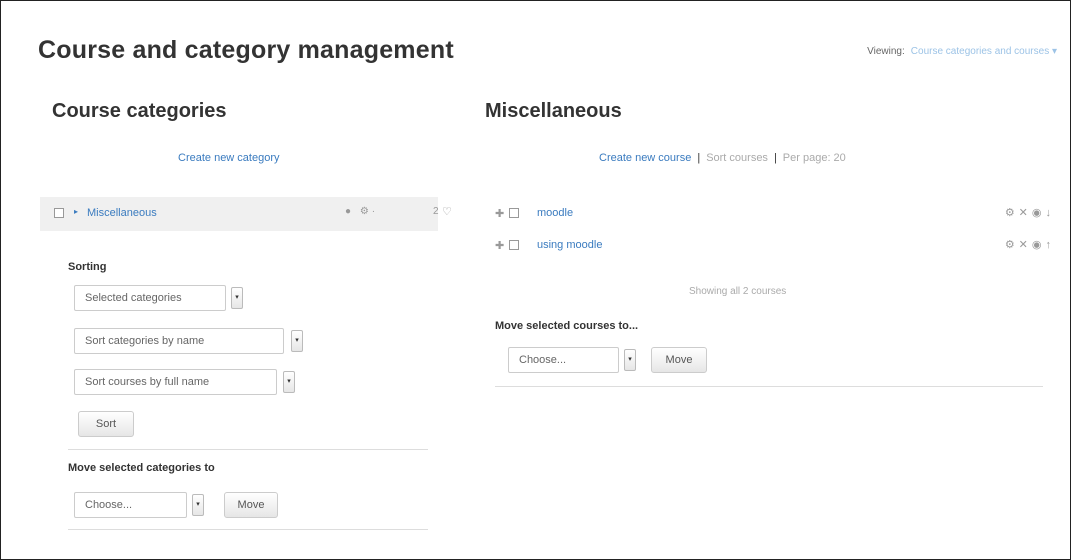 This screenshot has height=560, width=1071. I want to click on sort-button: Sort, so click(106, 424).